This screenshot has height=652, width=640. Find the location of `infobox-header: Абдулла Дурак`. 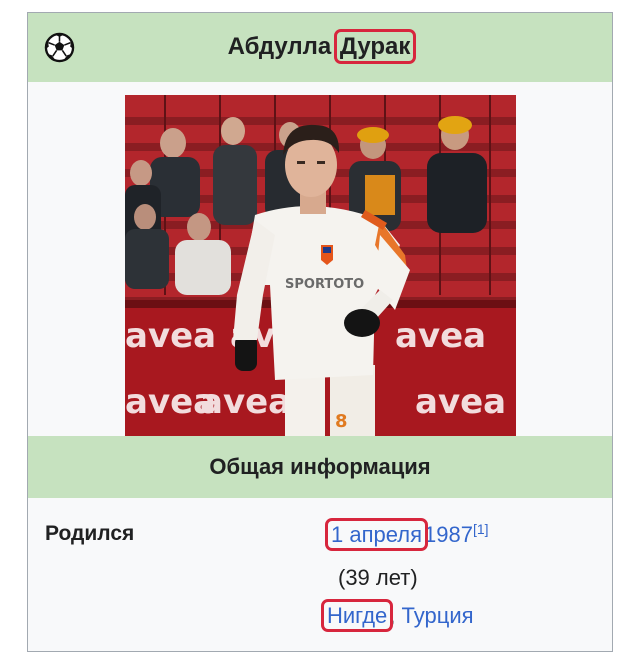

infobox-header: Абдулла Дурак is located at coordinates (320, 47).